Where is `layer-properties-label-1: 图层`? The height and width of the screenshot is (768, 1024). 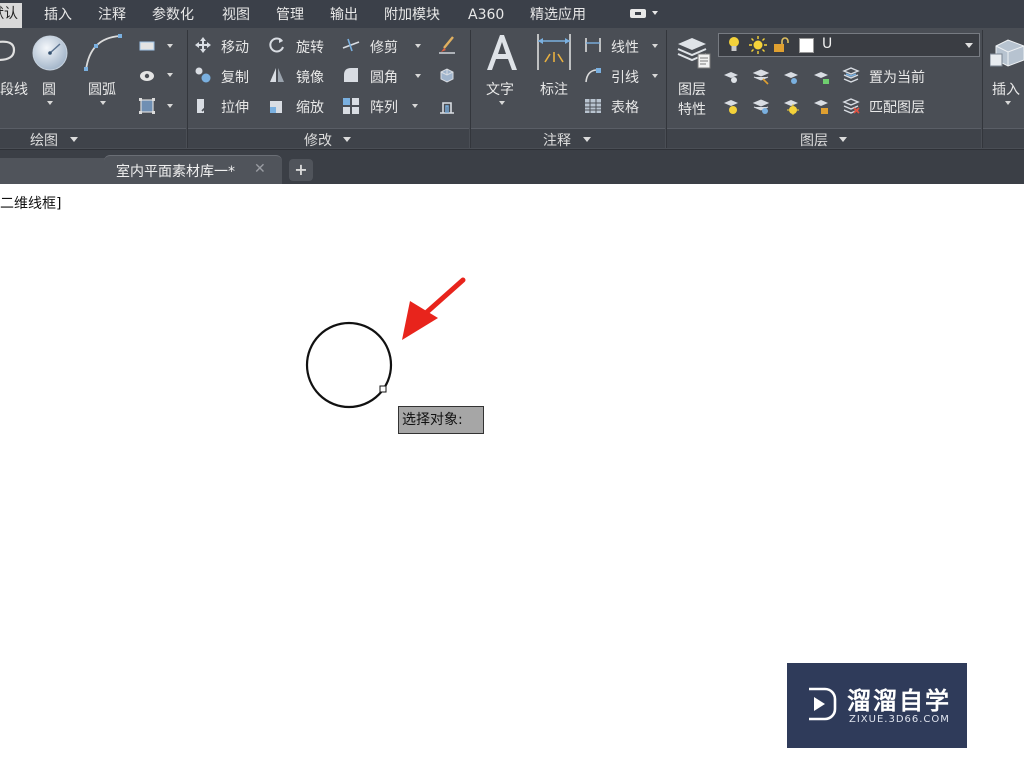 layer-properties-label-1: 图层 is located at coordinates (692, 89).